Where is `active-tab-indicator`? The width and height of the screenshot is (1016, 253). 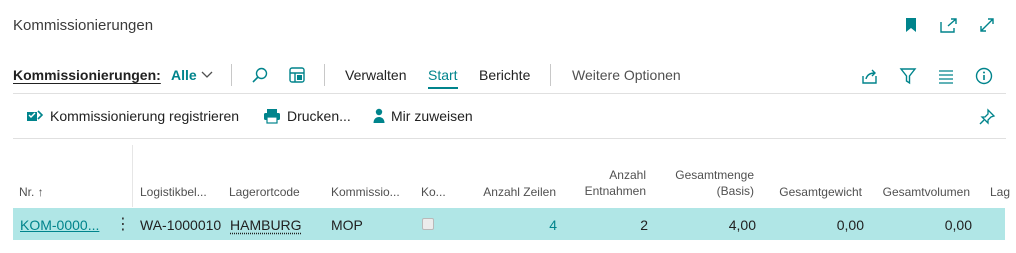 active-tab-indicator is located at coordinates (443, 88).